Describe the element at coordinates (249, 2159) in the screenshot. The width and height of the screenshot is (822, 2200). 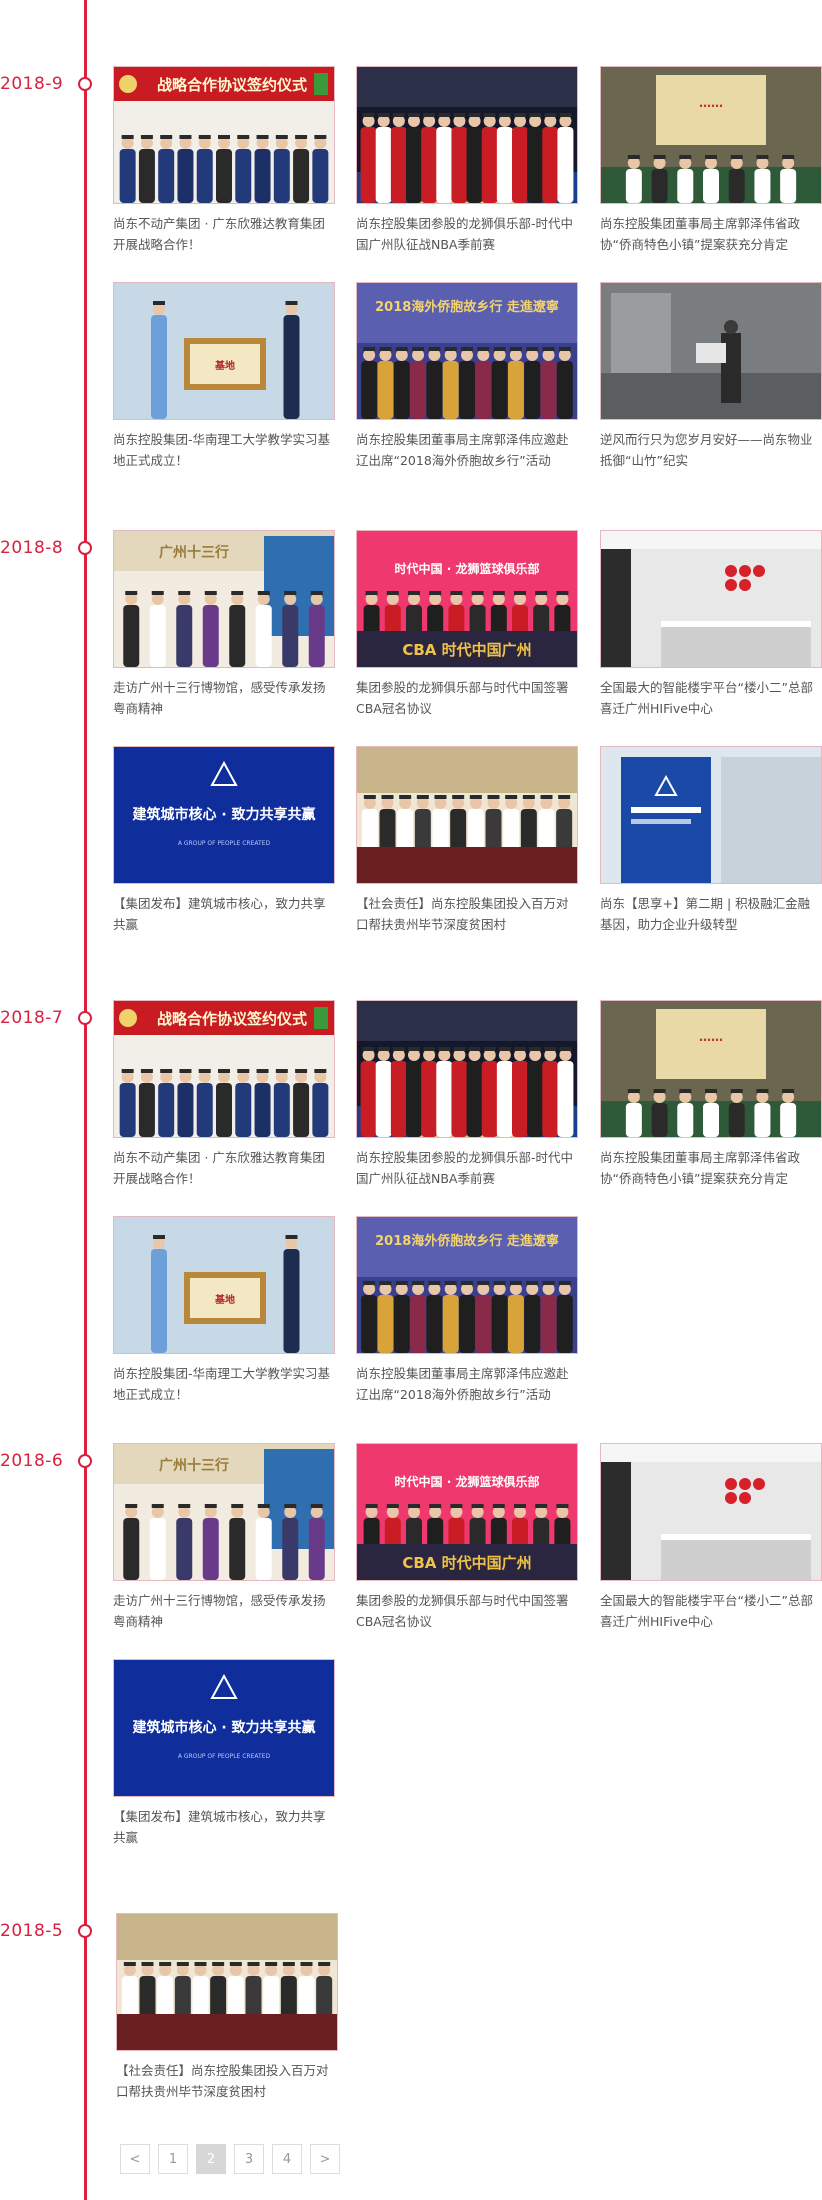
I see `page-button-3: 3` at that location.